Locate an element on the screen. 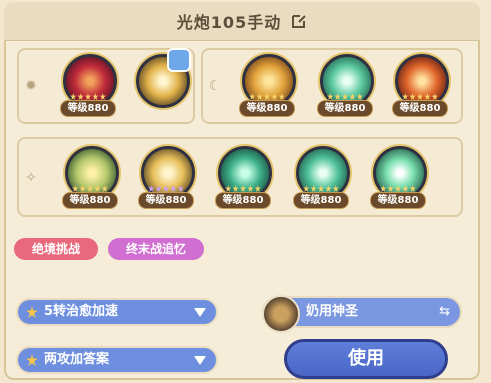 This screenshot has height=383, width=491. loadout-title: 光炮105手动 is located at coordinates (229, 22).